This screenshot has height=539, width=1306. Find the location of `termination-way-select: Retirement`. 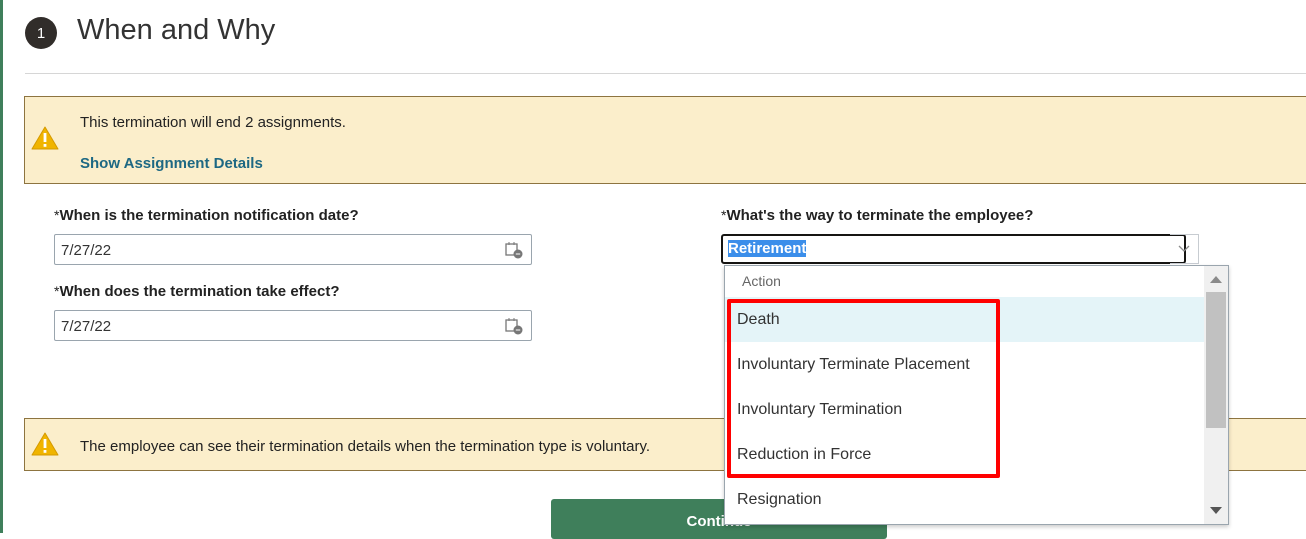

termination-way-select: Retirement is located at coordinates (953, 249).